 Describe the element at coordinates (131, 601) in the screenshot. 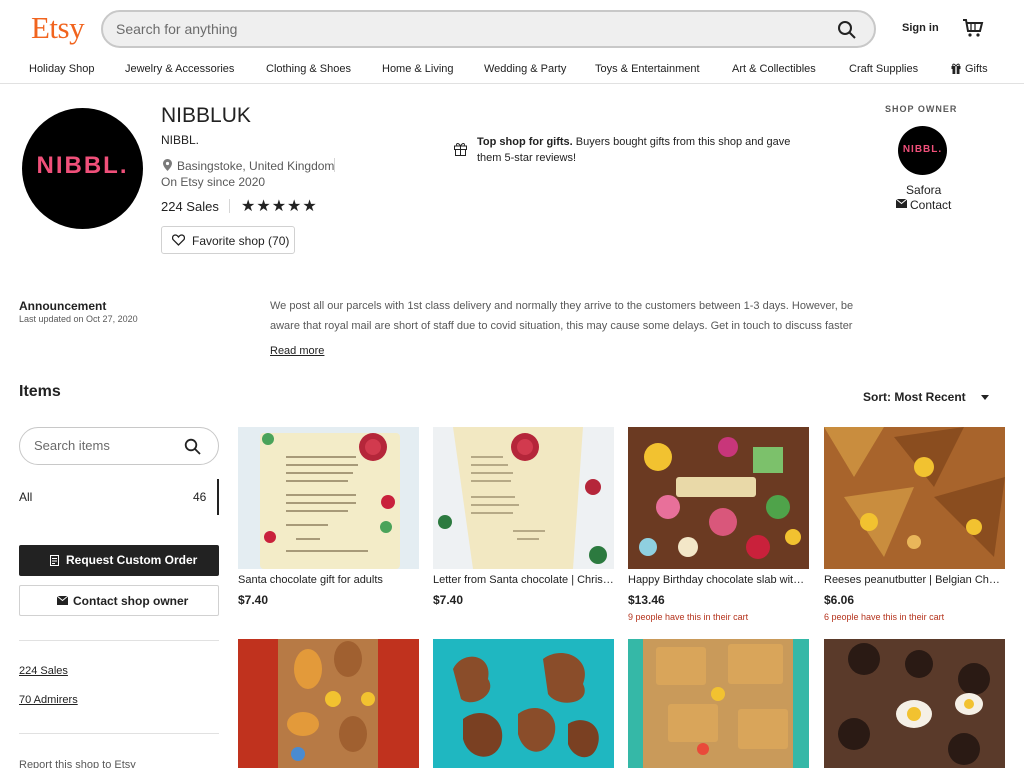

I see `contact-shop-owner-label: Contact shop owner` at that location.